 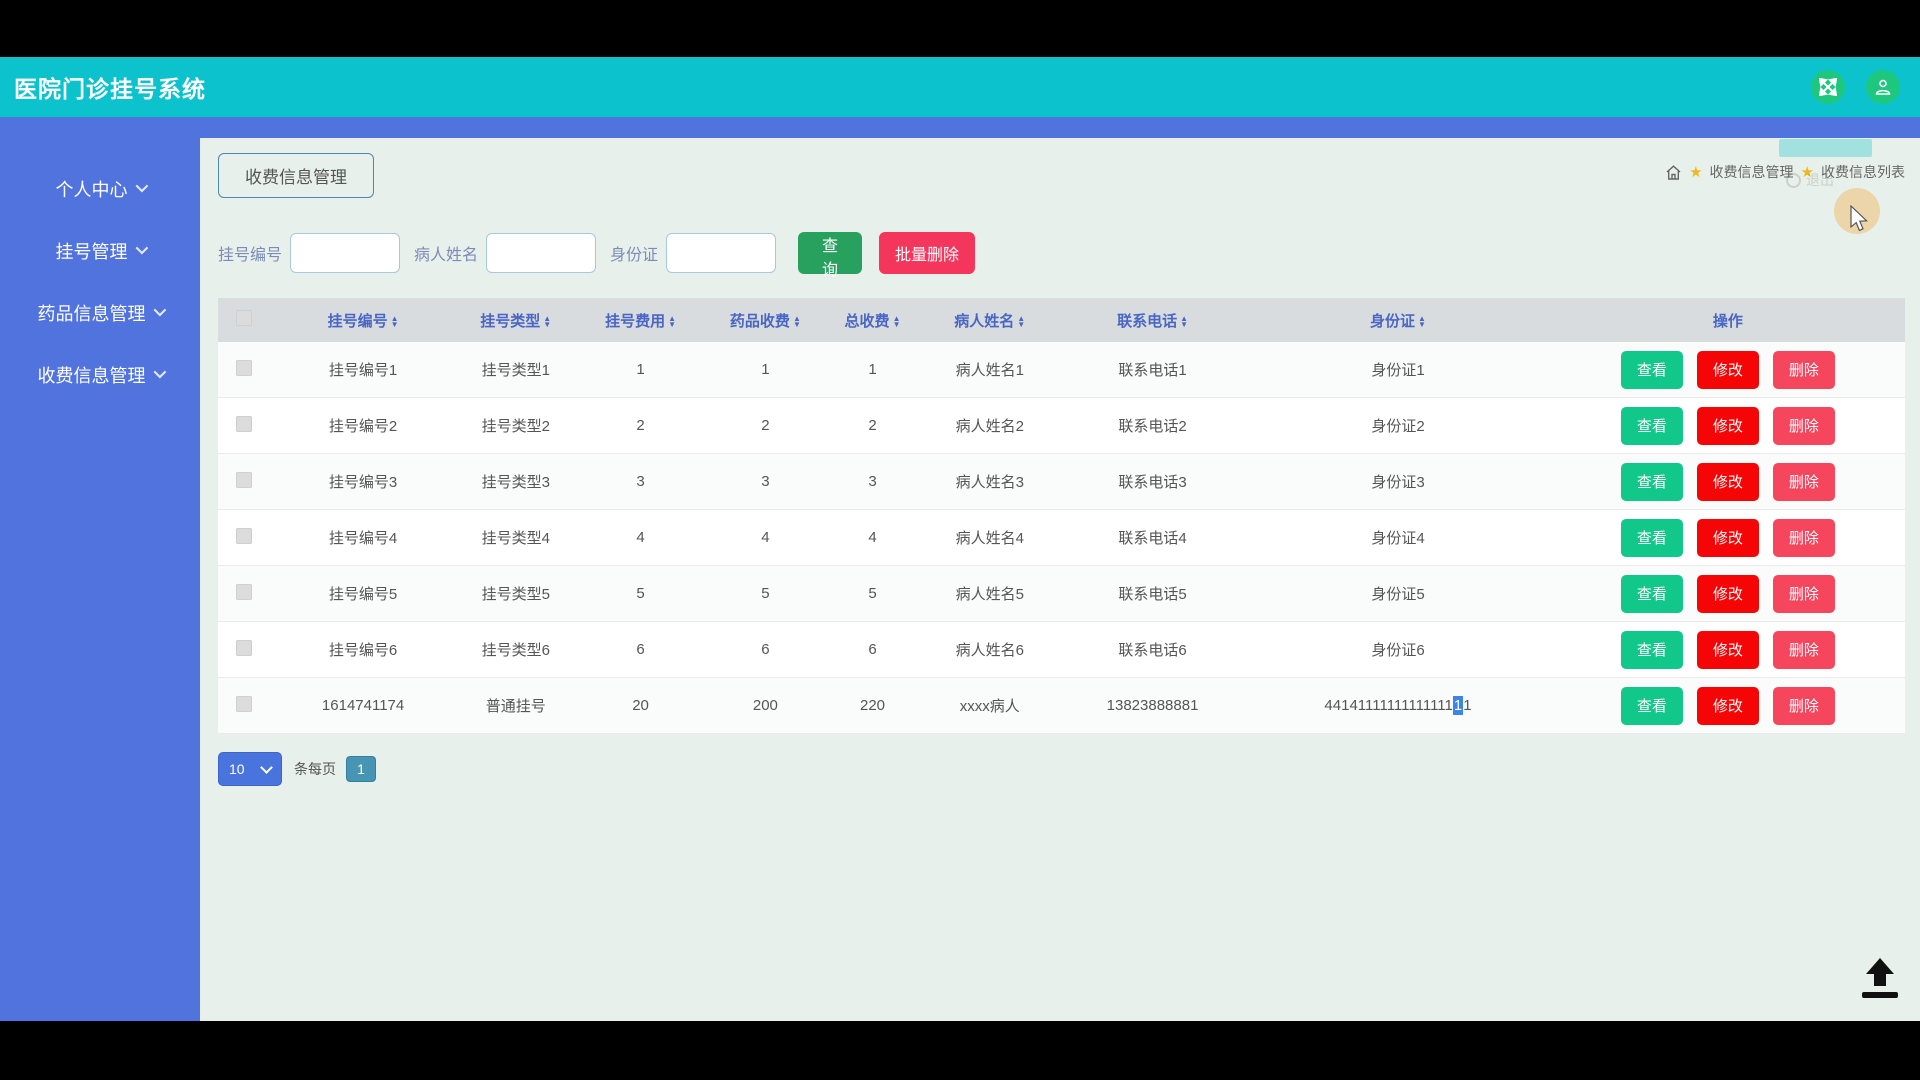 I want to click on sidebar-item-1: 个人中心, so click(x=100, y=189).